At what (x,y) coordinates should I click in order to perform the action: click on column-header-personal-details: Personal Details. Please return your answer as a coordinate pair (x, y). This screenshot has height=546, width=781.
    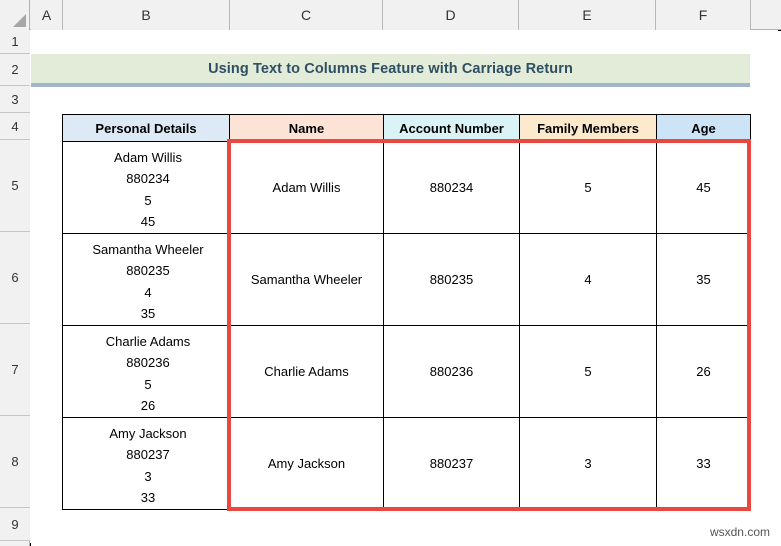
    Looking at the image, I should click on (146, 128).